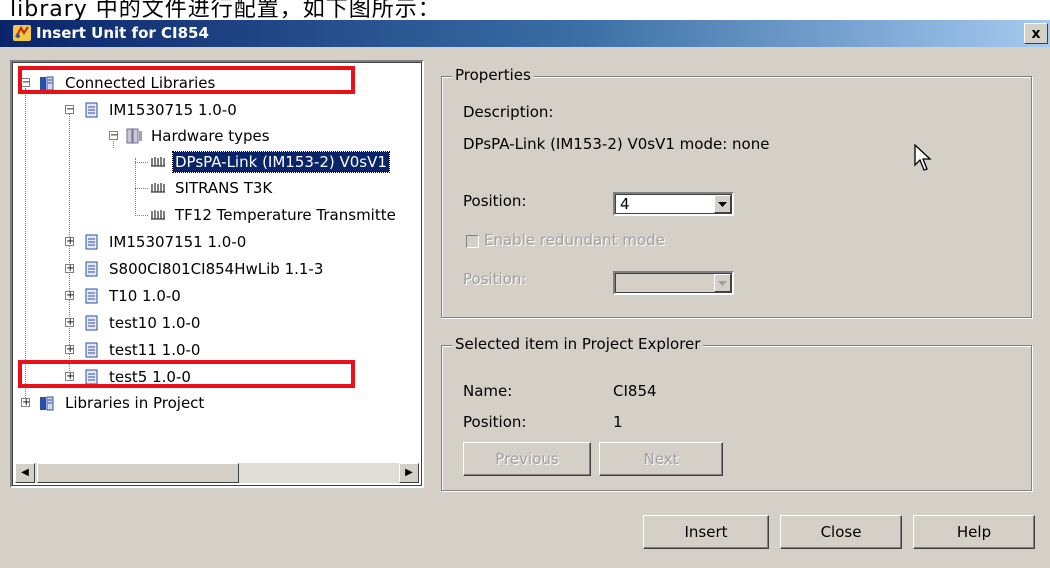 Image resolution: width=1050 pixels, height=568 pixels. Describe the element at coordinates (178, 242) in the screenshot. I see `tree-node-label: IM15307151 1.0-0` at that location.